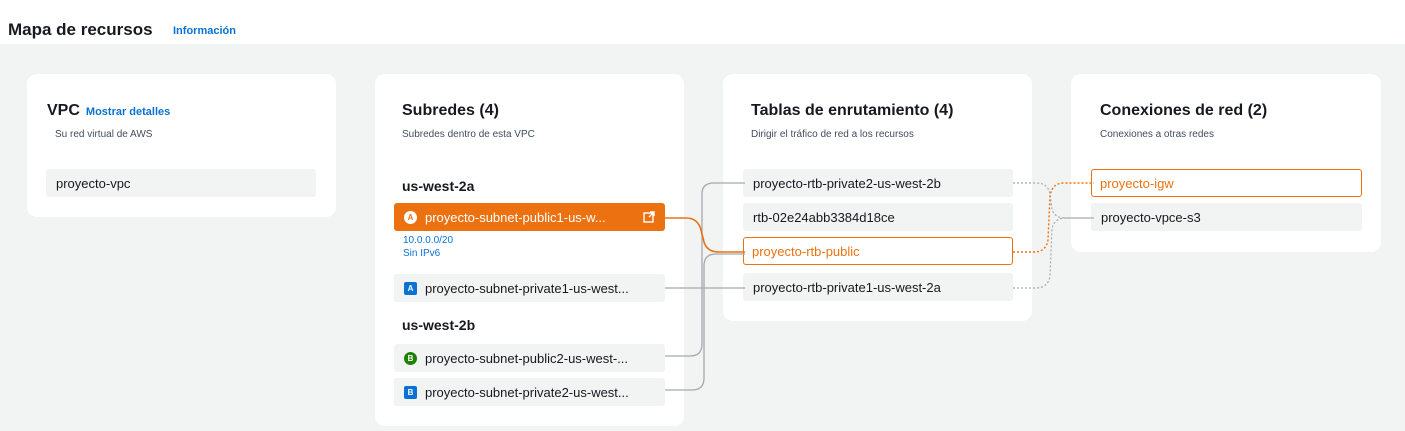 This screenshot has width=1405, height=431. I want to click on subnets-subtitle: Subredes dentro de esta VPC, so click(468, 134).